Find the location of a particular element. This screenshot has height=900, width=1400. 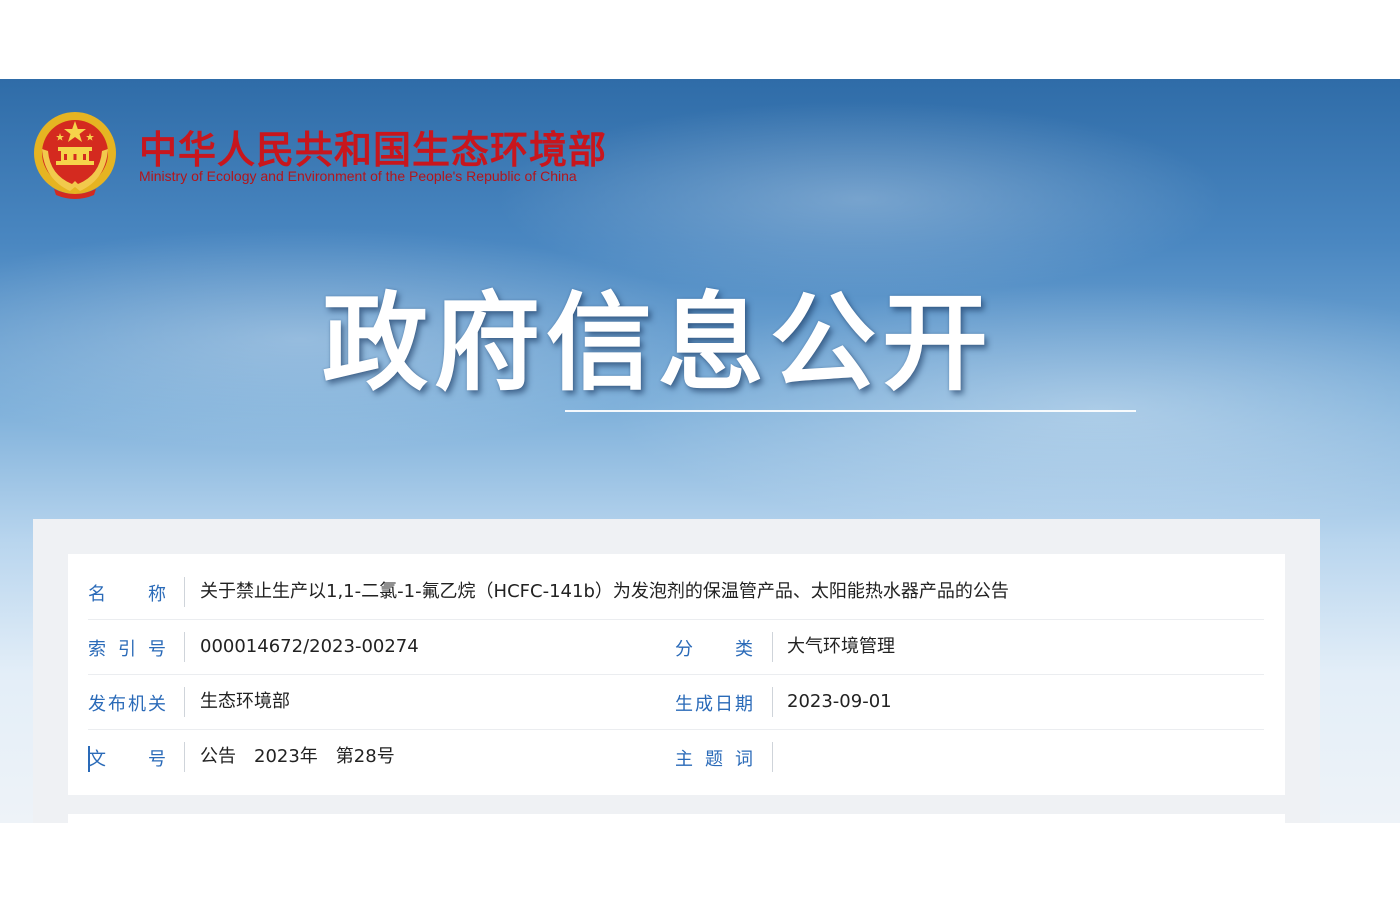

label-keywords-char: 词 is located at coordinates (744, 759).